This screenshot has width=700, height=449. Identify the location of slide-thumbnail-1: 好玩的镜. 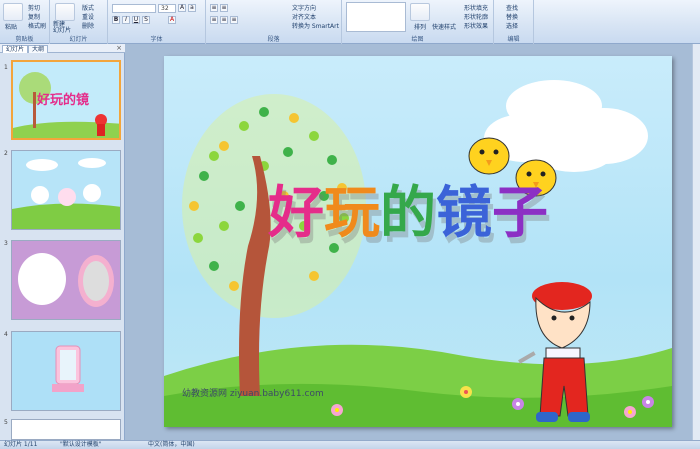
(66, 100).